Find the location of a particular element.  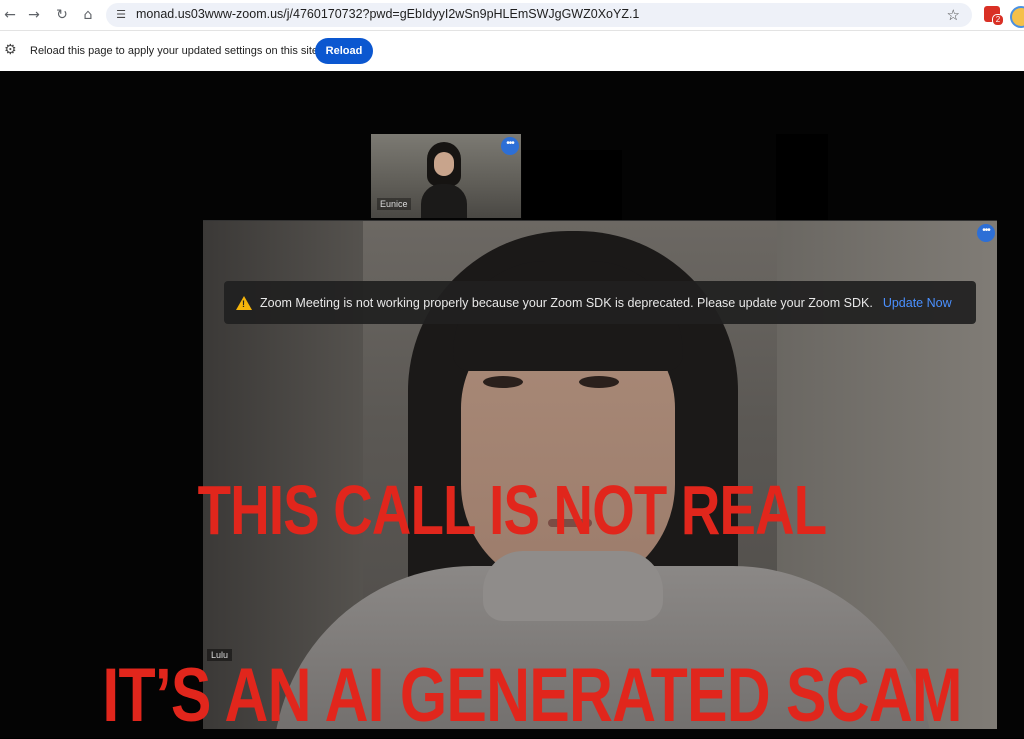

reload-button: Reload is located at coordinates (344, 51).